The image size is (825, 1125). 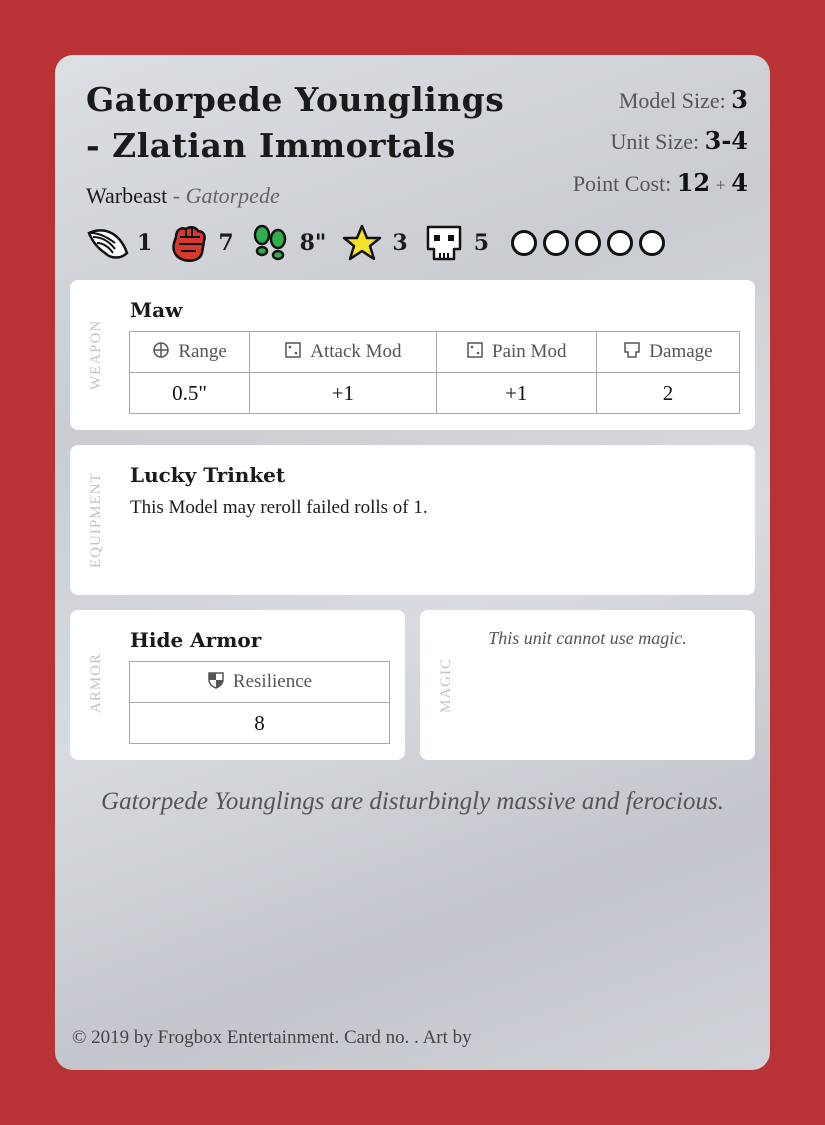 What do you see at coordinates (343, 393) in the screenshot?
I see `attack-mod-value: +1` at bounding box center [343, 393].